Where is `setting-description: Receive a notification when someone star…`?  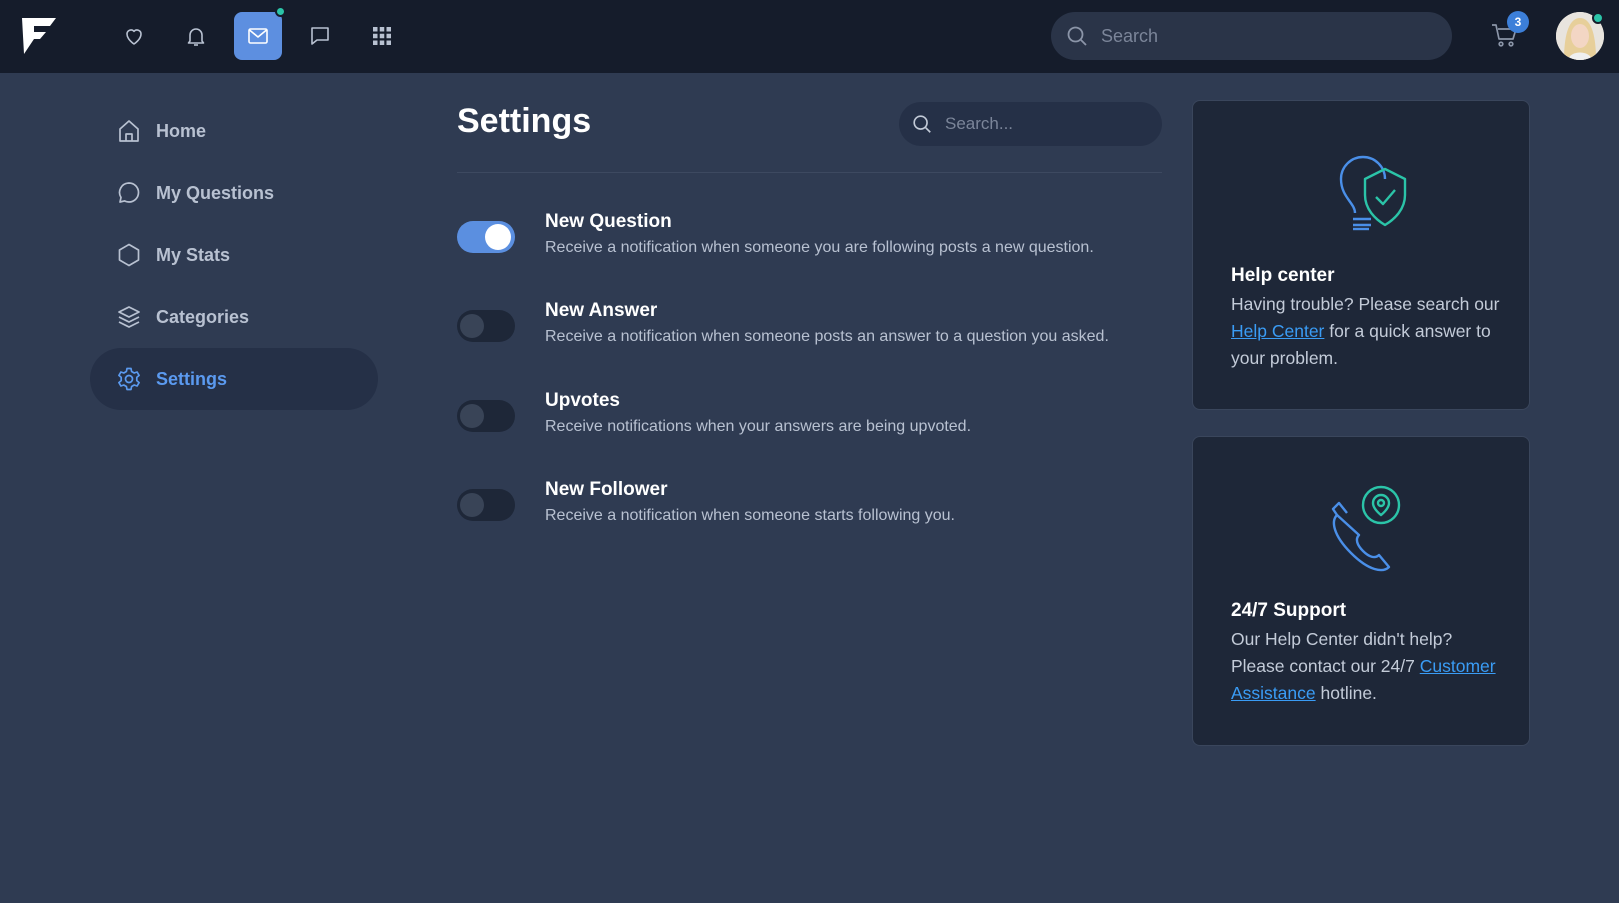 setting-description: Receive a notification when someone star… is located at coordinates (750, 515).